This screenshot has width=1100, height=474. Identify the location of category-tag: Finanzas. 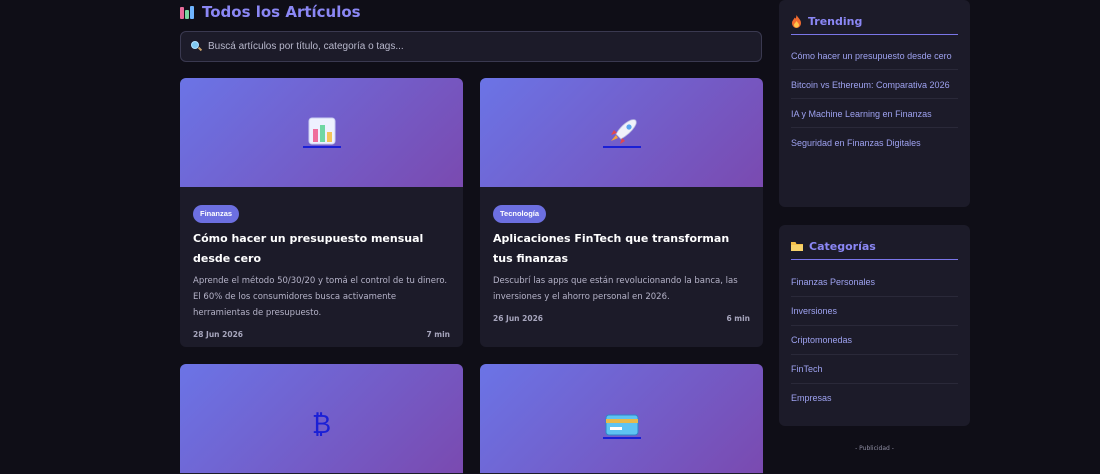
(216, 214).